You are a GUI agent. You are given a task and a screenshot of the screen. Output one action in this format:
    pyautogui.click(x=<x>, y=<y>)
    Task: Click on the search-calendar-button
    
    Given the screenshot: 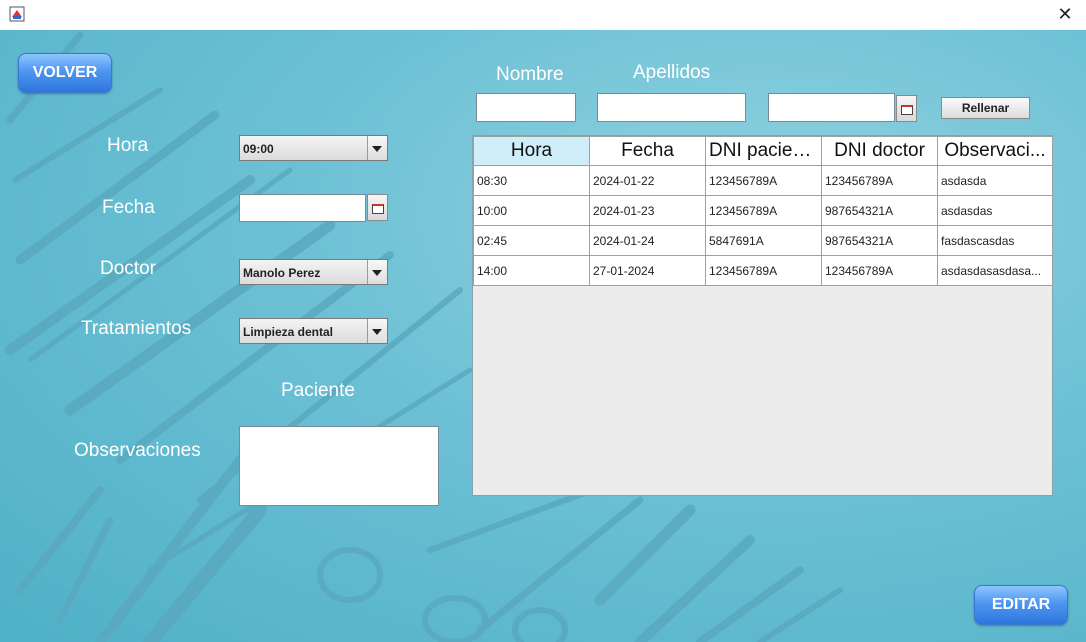 What is the action you would take?
    pyautogui.click(x=906, y=108)
    